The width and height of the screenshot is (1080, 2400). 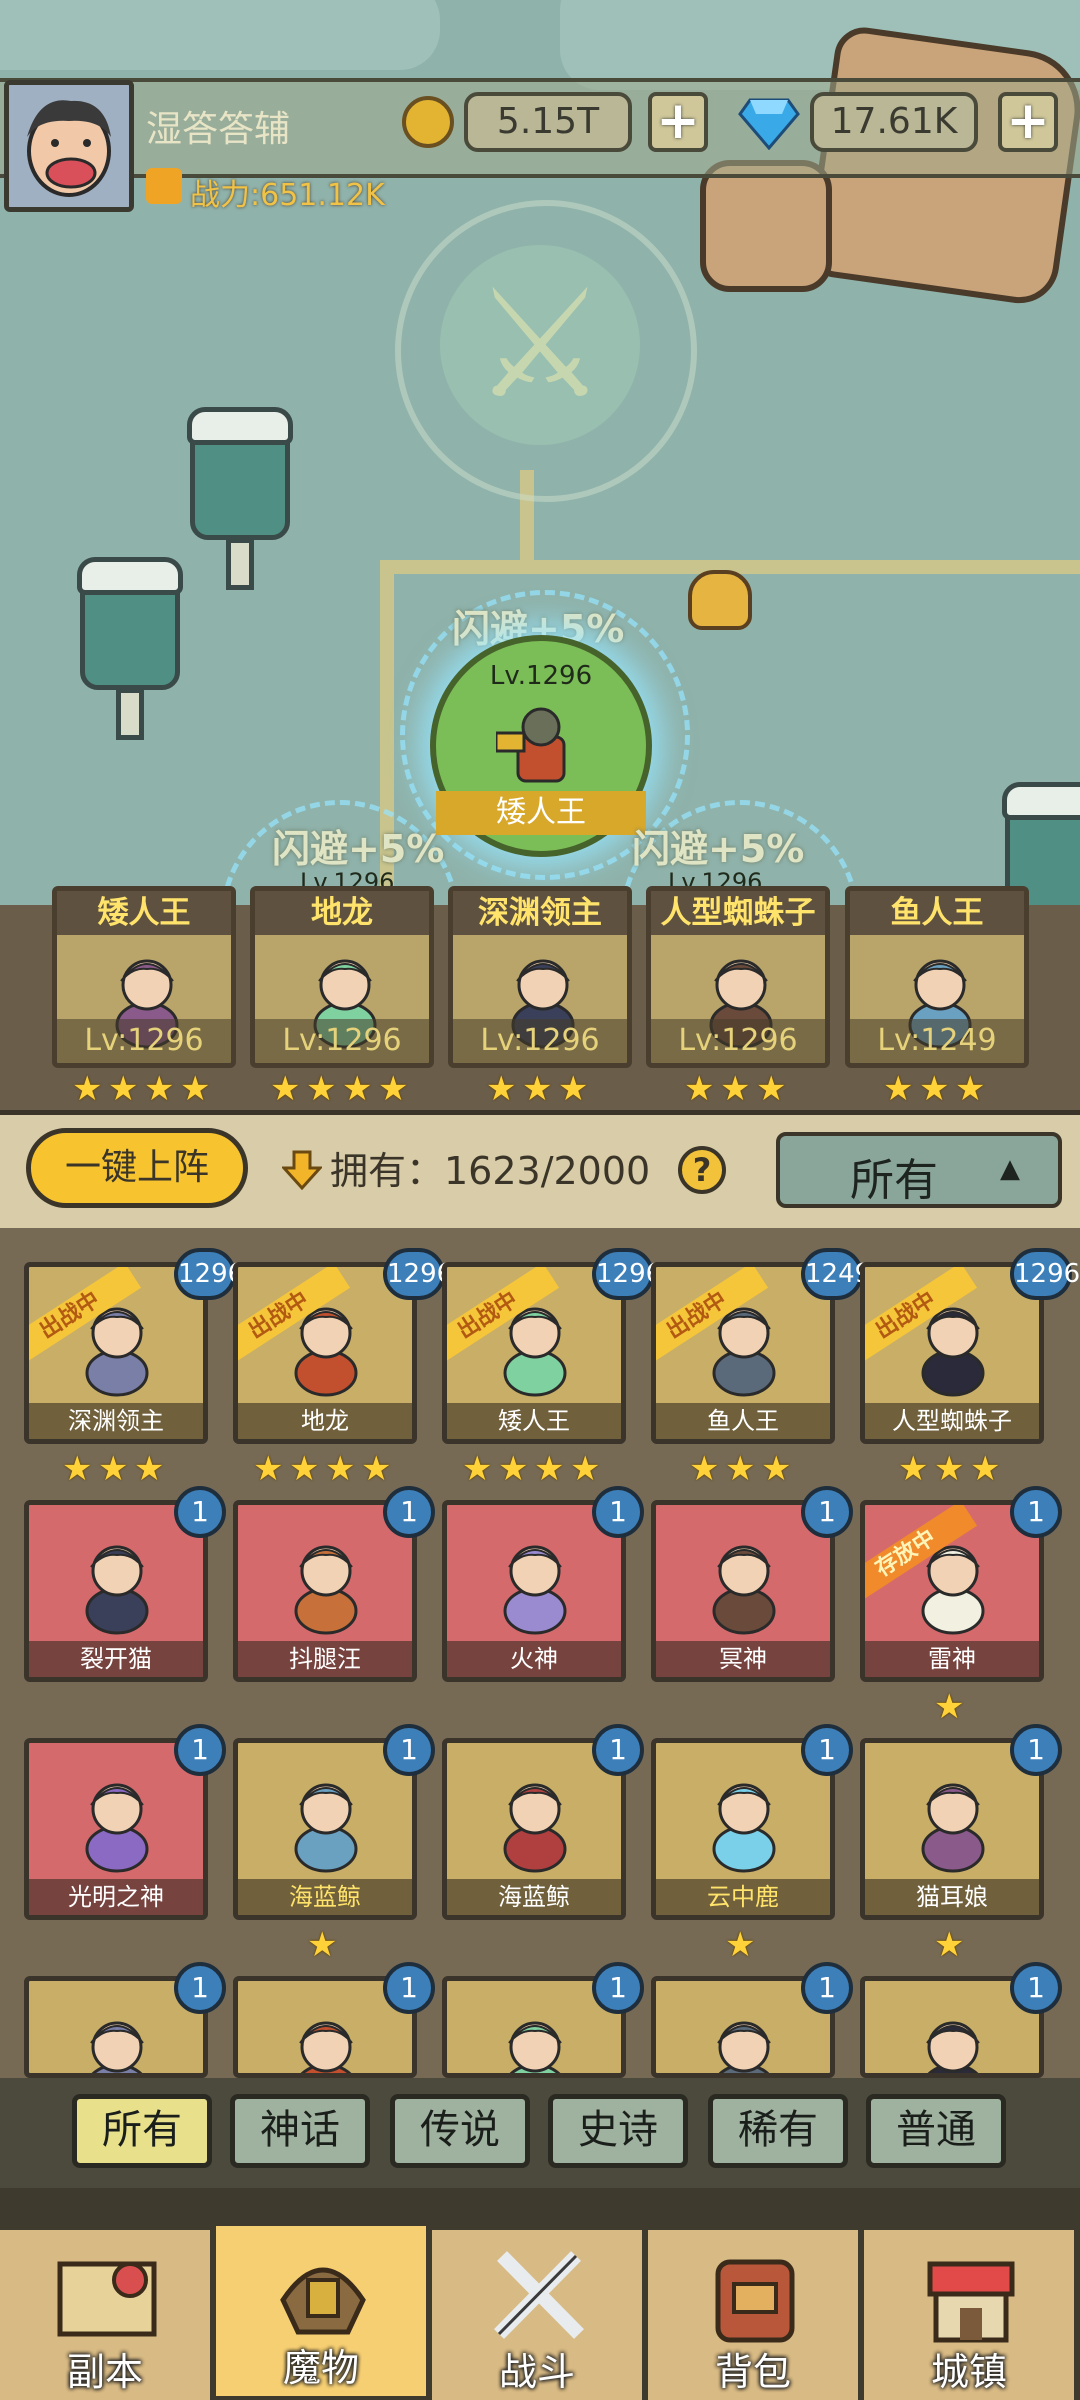 I want to click on monster-name: 雷神, so click(x=952, y=1659).